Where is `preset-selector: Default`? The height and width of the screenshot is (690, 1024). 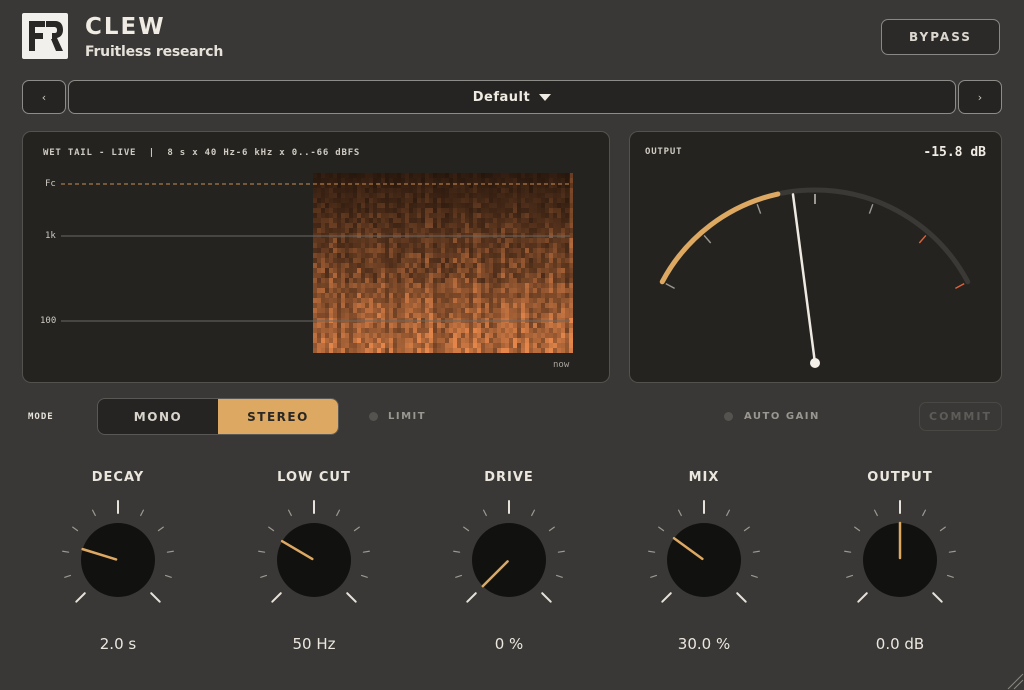
preset-selector: Default is located at coordinates (512, 97).